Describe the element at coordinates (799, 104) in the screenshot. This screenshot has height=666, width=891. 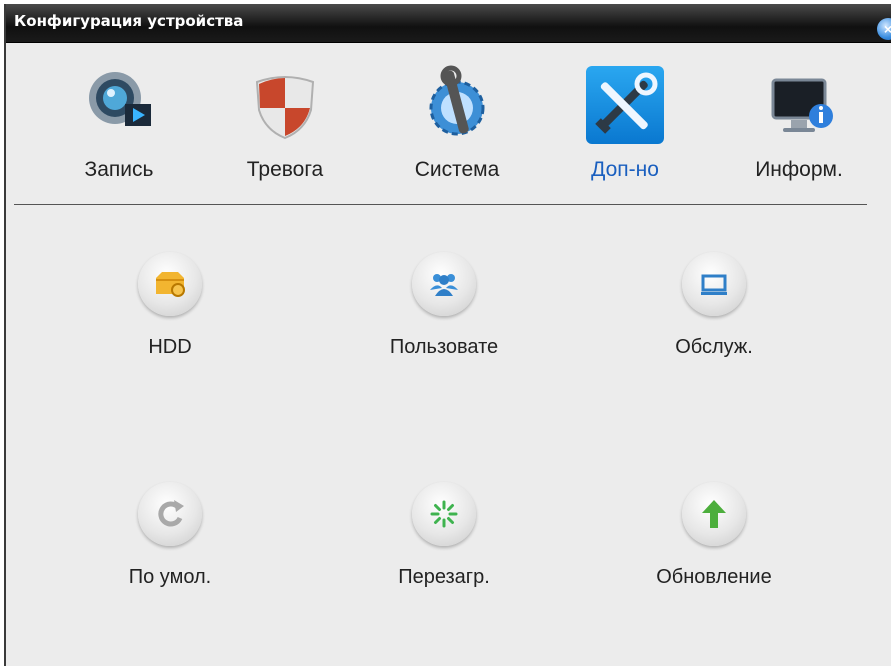
I see `monitor-info-icon` at that location.